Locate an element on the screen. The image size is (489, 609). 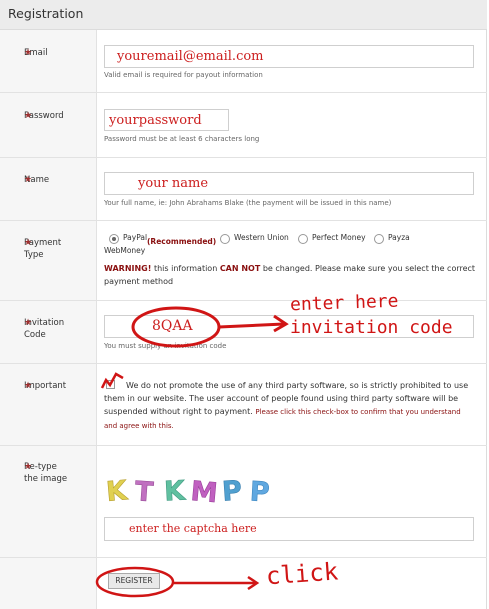
checkbox-tick-icon is located at coordinates (112, 380).